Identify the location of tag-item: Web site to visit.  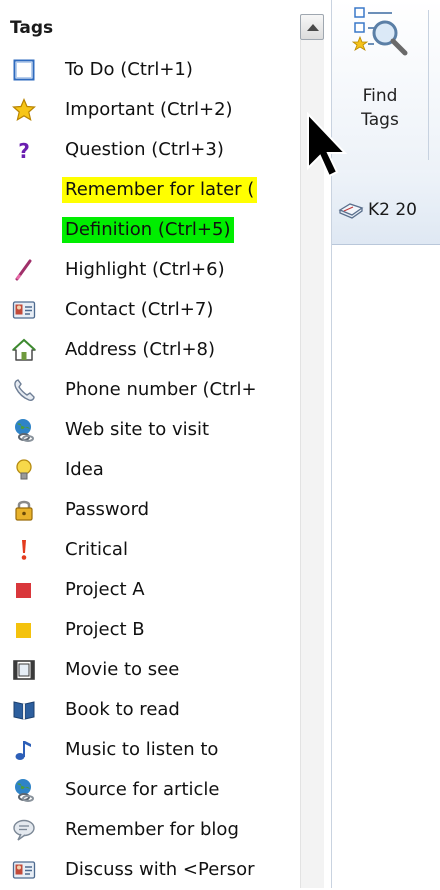
(150, 430).